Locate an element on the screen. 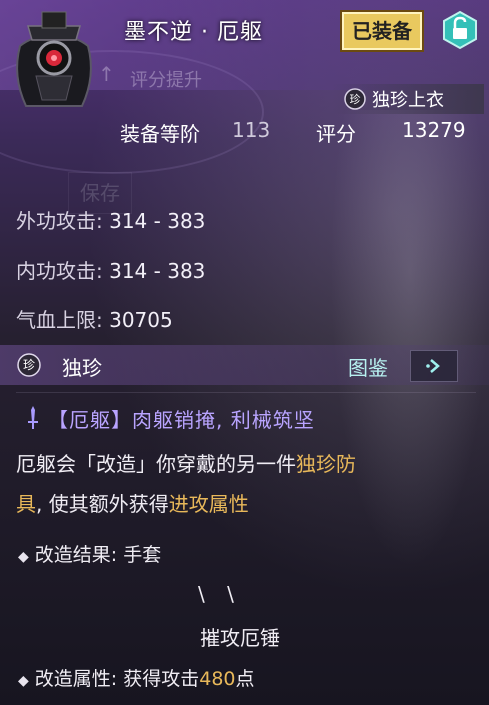 Image resolution: width=489 pixels, height=705 pixels. score-up-label: 评分提升 is located at coordinates (166, 80).